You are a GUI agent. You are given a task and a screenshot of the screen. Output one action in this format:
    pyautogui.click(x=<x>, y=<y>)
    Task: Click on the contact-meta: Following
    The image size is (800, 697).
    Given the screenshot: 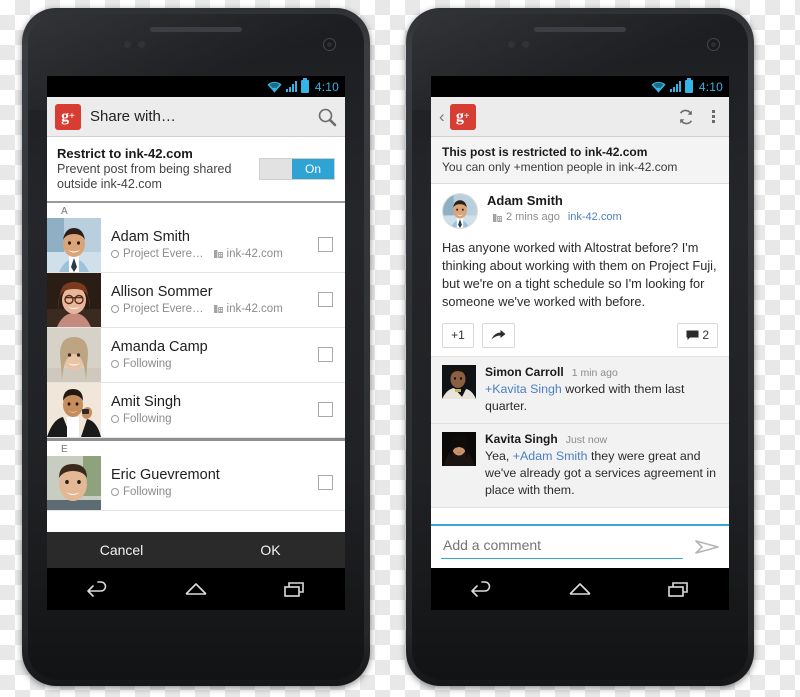 What is the action you would take?
    pyautogui.click(x=211, y=364)
    